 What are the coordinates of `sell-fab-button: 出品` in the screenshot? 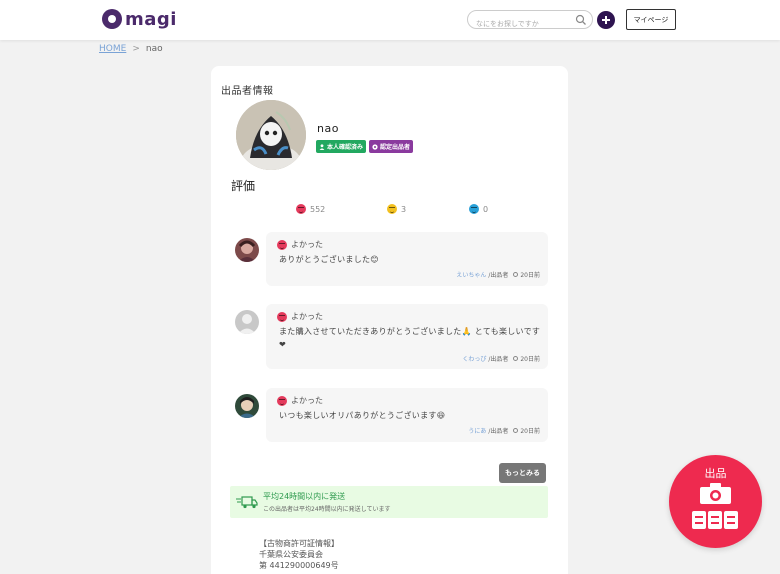 It's located at (715, 501).